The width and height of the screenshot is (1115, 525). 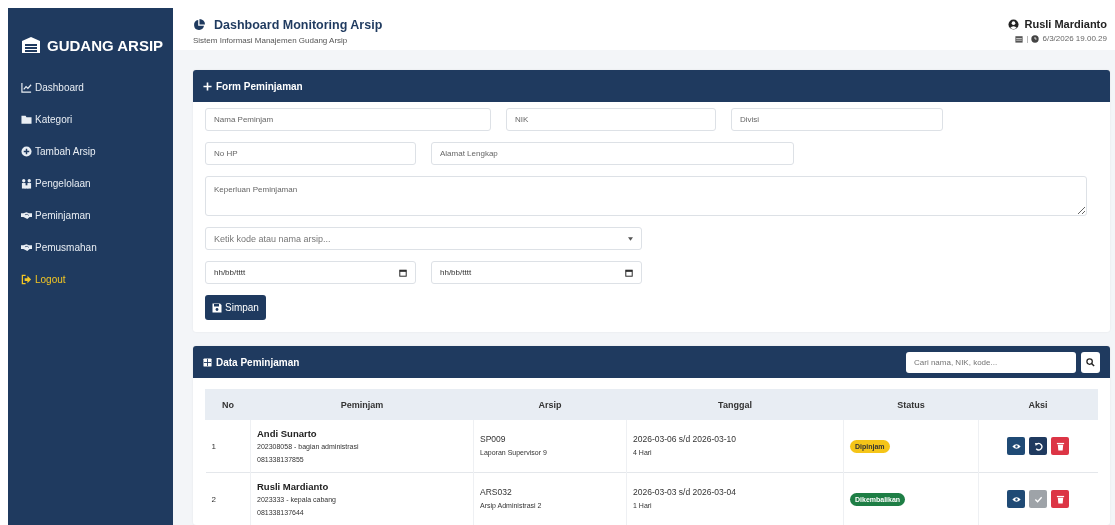 What do you see at coordinates (235, 307) in the screenshot?
I see `save-button: Simpan` at bounding box center [235, 307].